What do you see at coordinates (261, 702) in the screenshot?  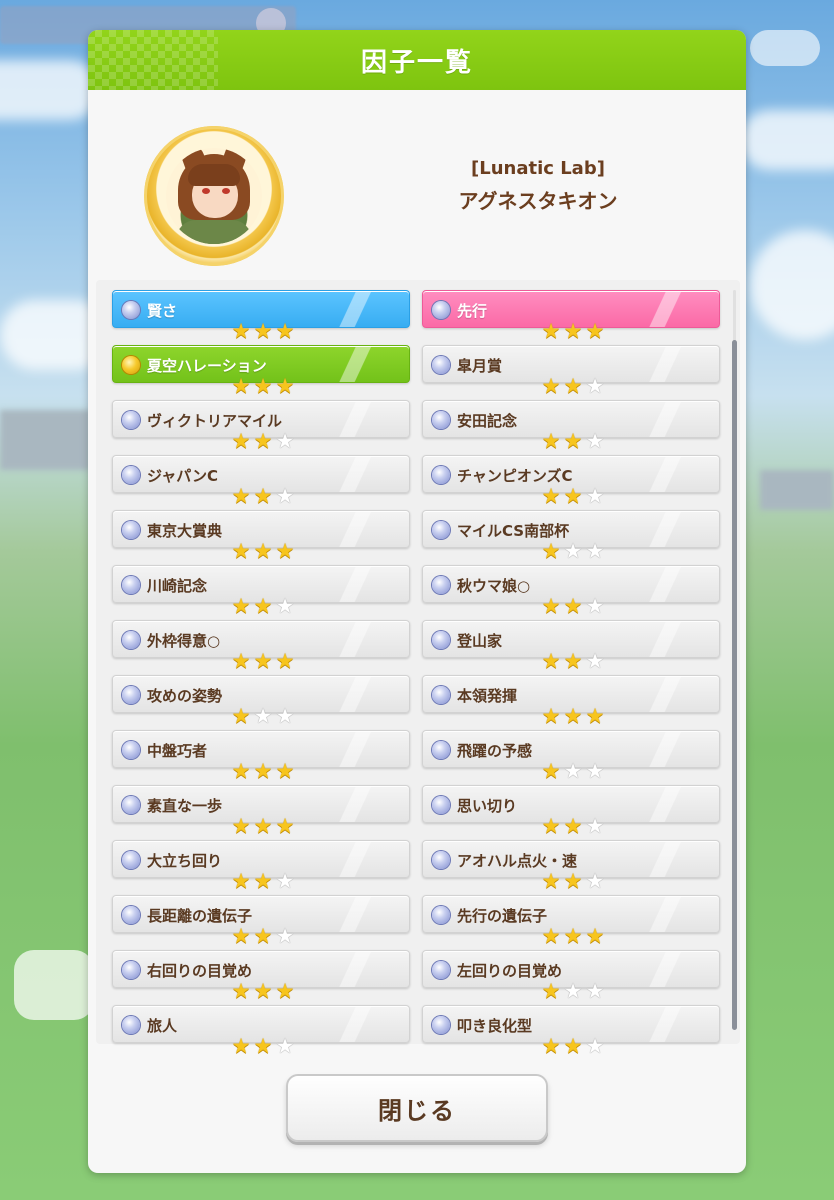 I see `factor-item: 攻めの姿勢 ★ ★ ★` at bounding box center [261, 702].